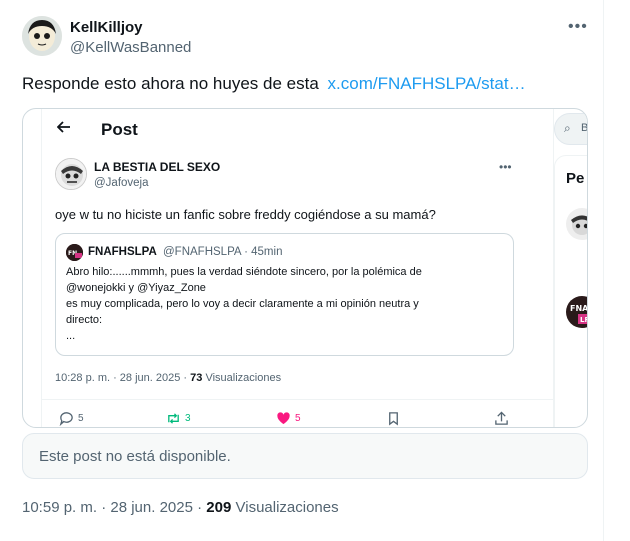 The image size is (630, 541). I want to click on share-icon, so click(501, 418).